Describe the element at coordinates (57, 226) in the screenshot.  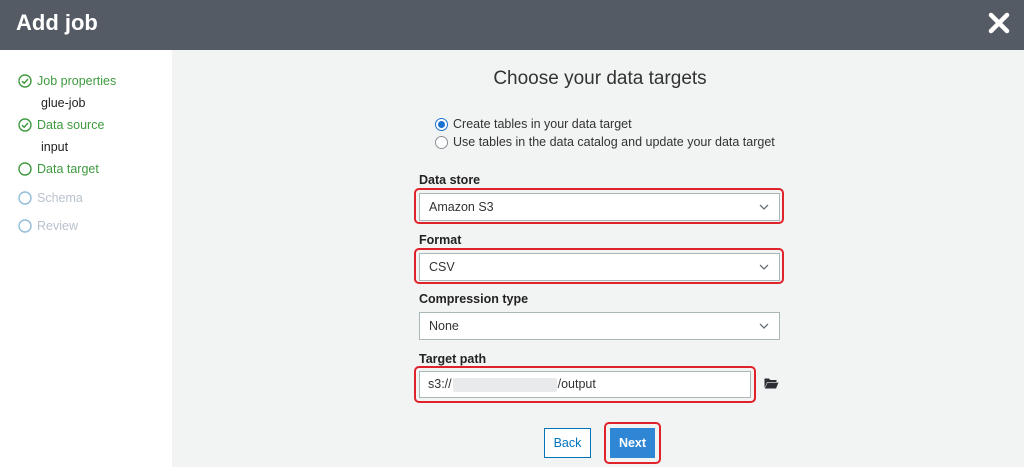
I see `step-label: Review` at that location.